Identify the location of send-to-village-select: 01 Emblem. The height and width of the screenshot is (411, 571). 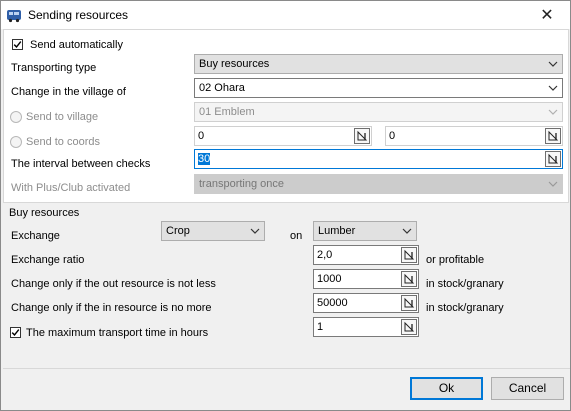
(378, 112).